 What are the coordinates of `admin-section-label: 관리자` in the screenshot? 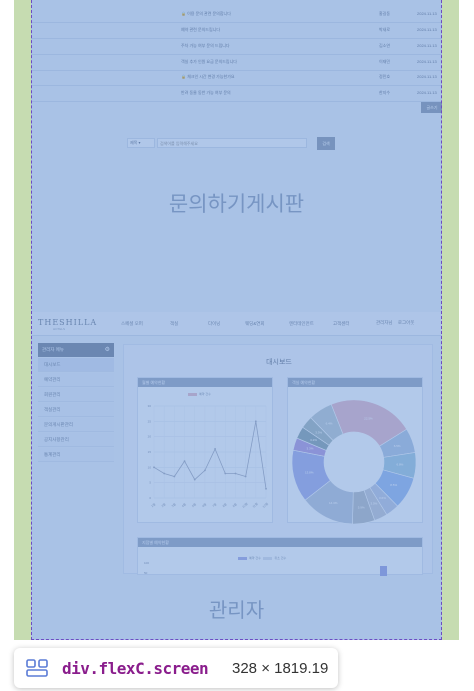 It's located at (236, 610).